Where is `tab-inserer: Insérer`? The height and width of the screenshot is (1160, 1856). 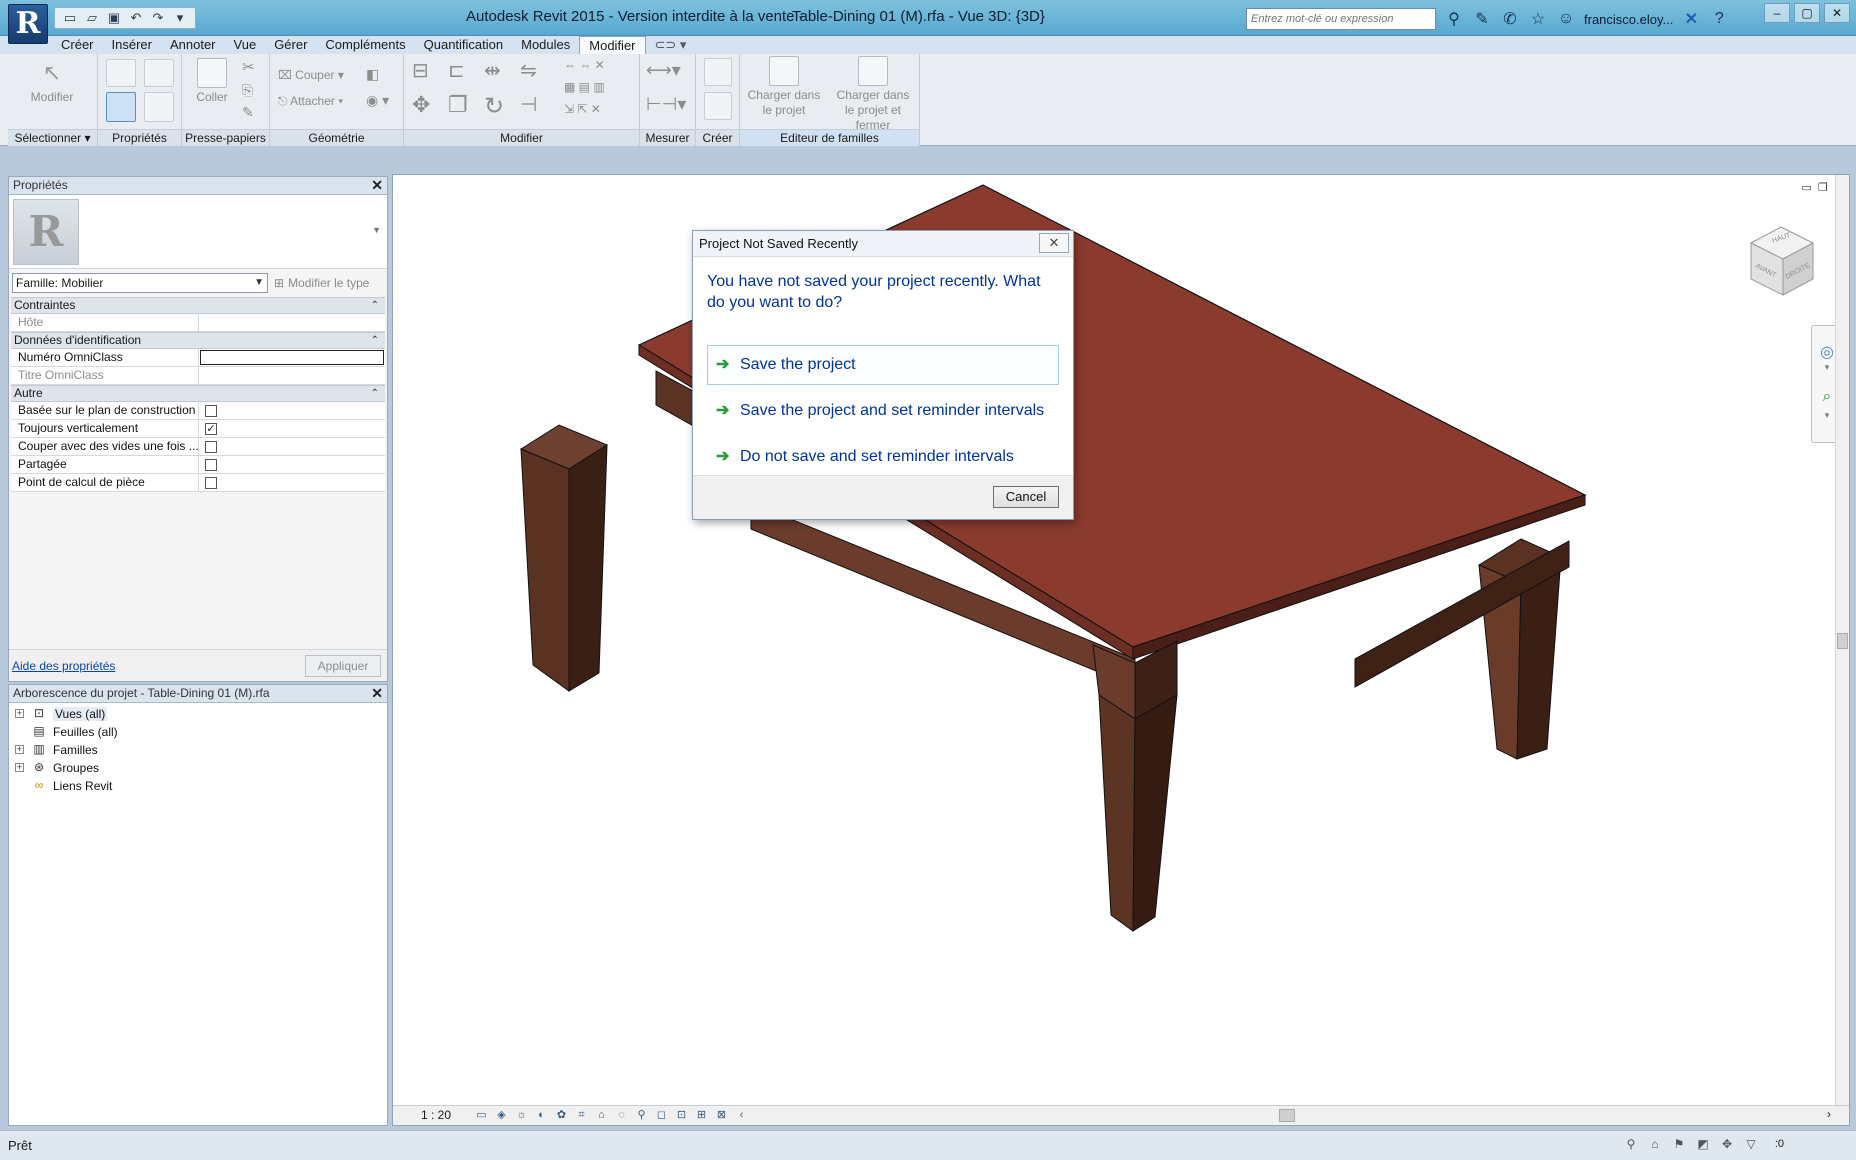 tab-inserer: Insérer is located at coordinates (132, 45).